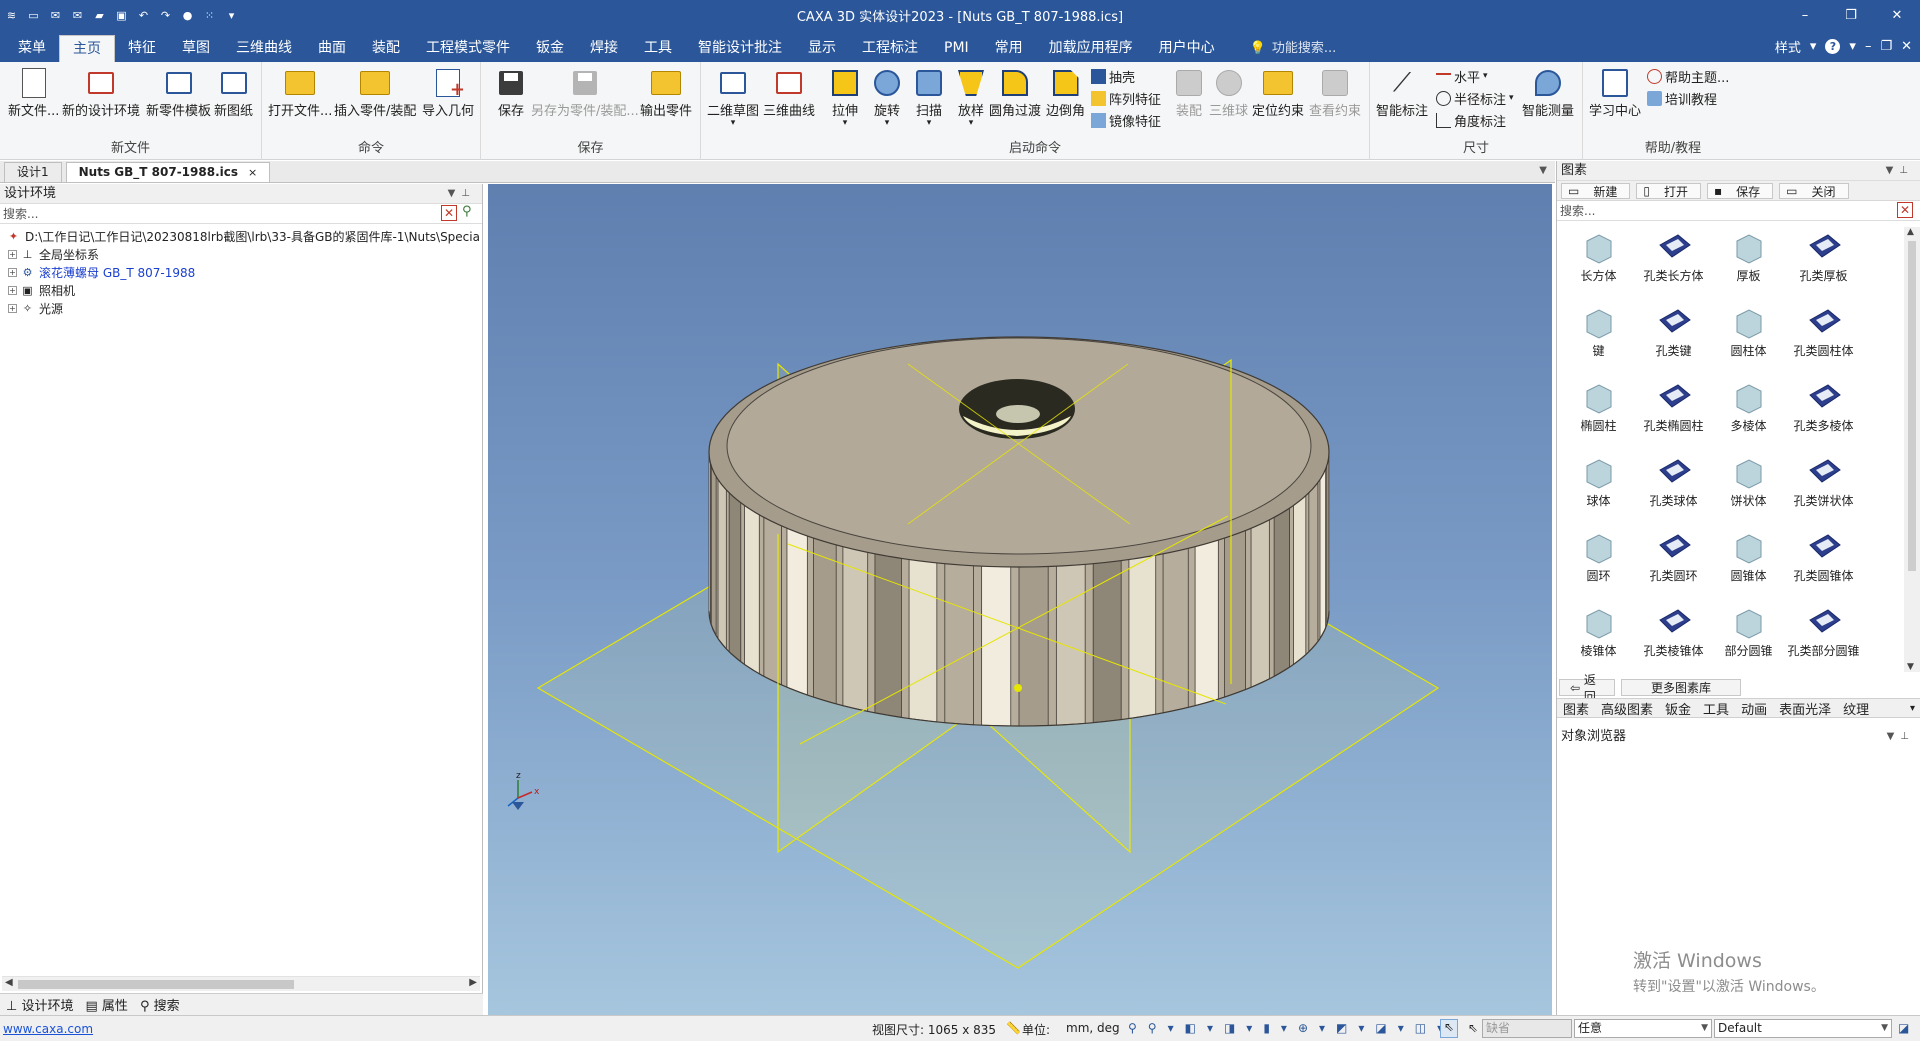  What do you see at coordinates (733, 123) in the screenshot?
I see `sketch-dropdown-icon: ▾` at bounding box center [733, 123].